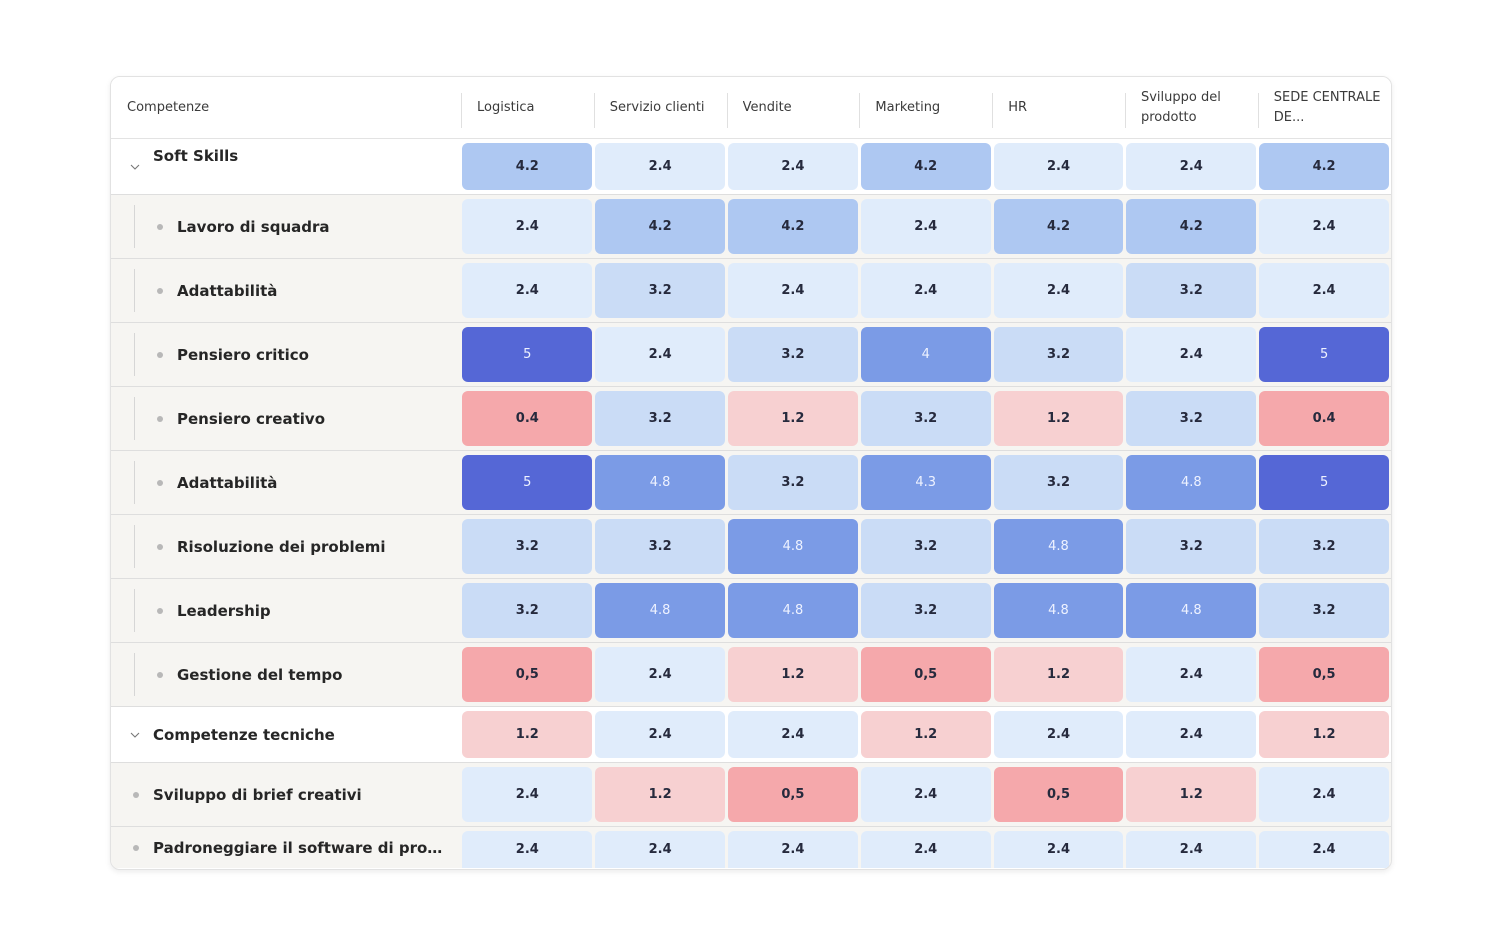  I want to click on value-cell: 2.4, so click(527, 847).